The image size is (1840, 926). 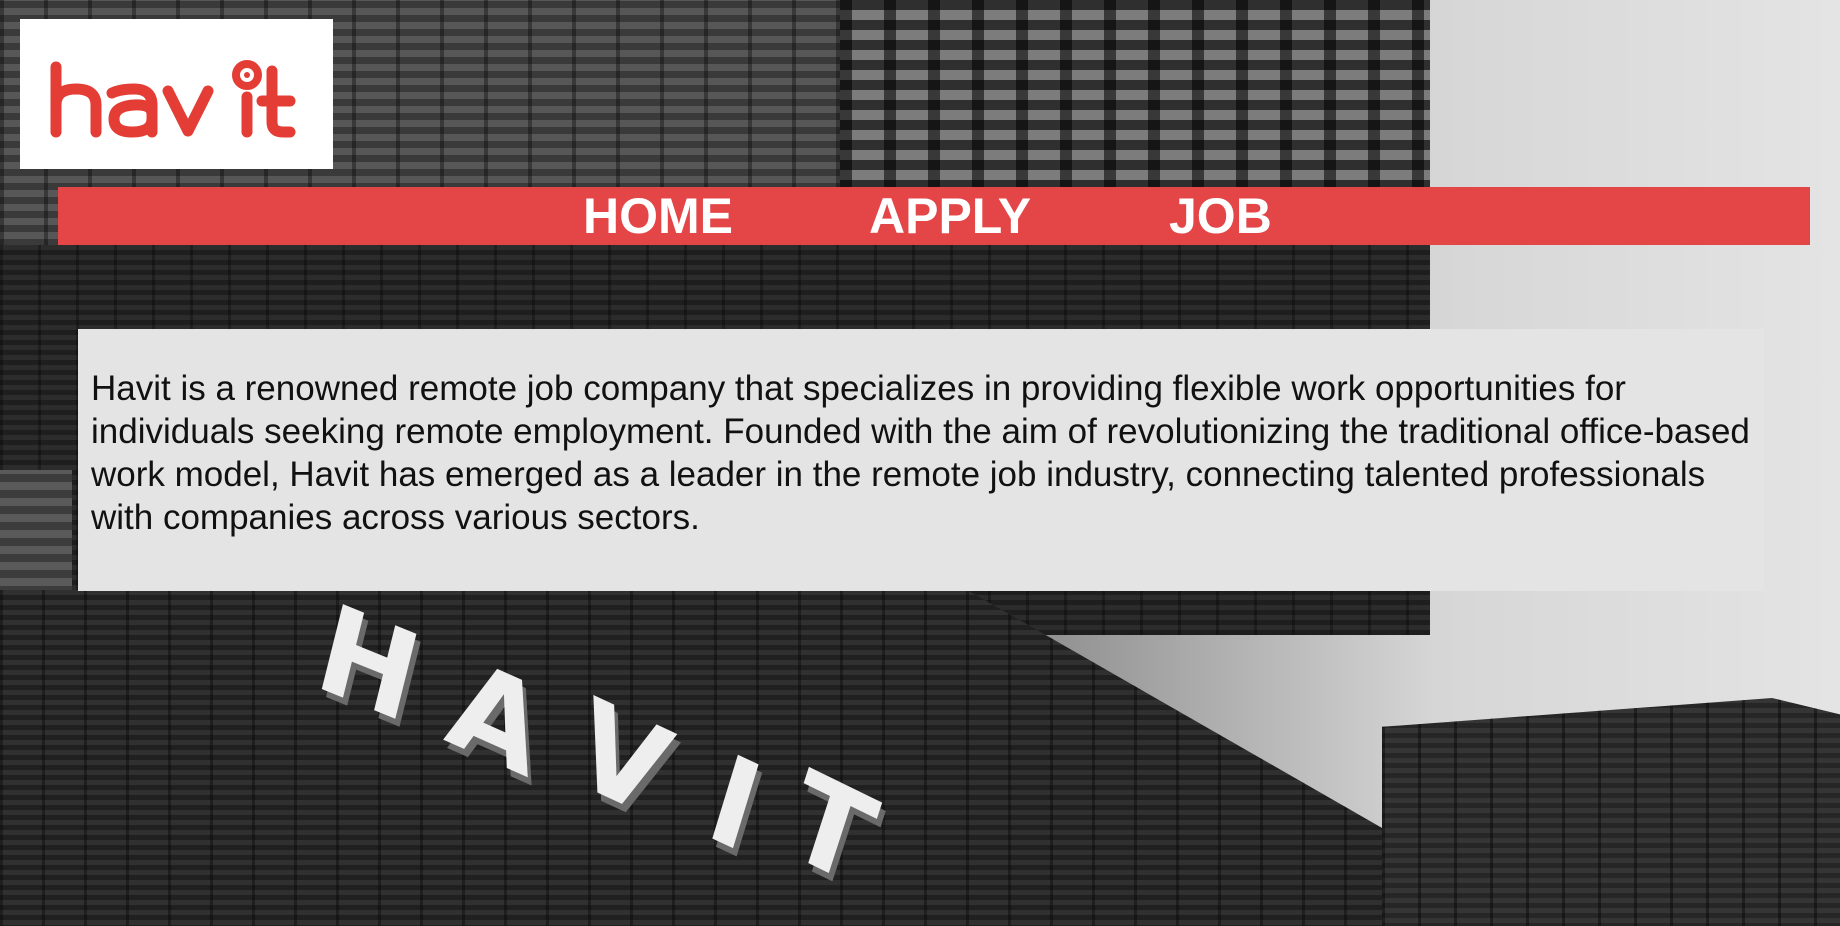 What do you see at coordinates (173, 99) in the screenshot?
I see `havit-logo-mark` at bounding box center [173, 99].